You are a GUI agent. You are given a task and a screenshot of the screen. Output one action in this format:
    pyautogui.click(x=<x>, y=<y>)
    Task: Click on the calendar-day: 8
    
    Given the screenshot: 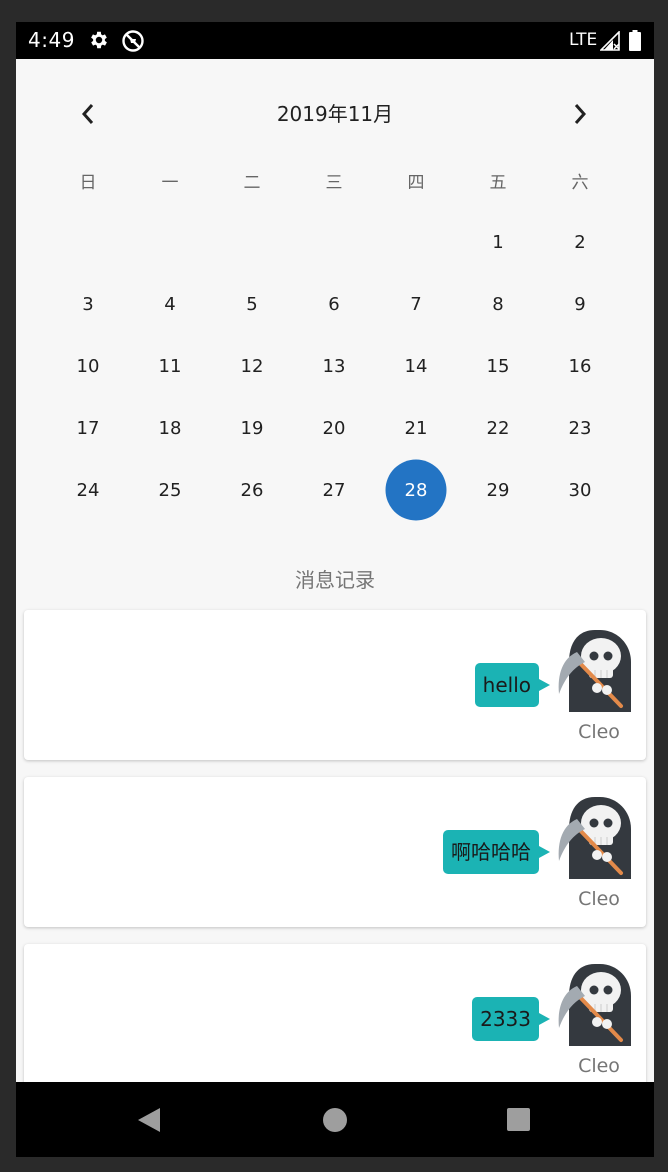 What is the action you would take?
    pyautogui.click(x=498, y=304)
    